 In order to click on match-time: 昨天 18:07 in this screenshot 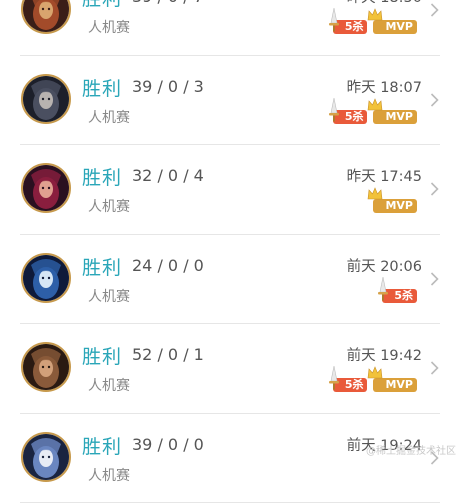, I will do `click(384, 86)`.